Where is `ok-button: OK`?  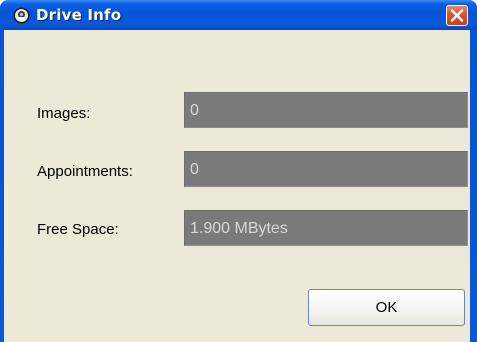 ok-button: OK is located at coordinates (386, 307).